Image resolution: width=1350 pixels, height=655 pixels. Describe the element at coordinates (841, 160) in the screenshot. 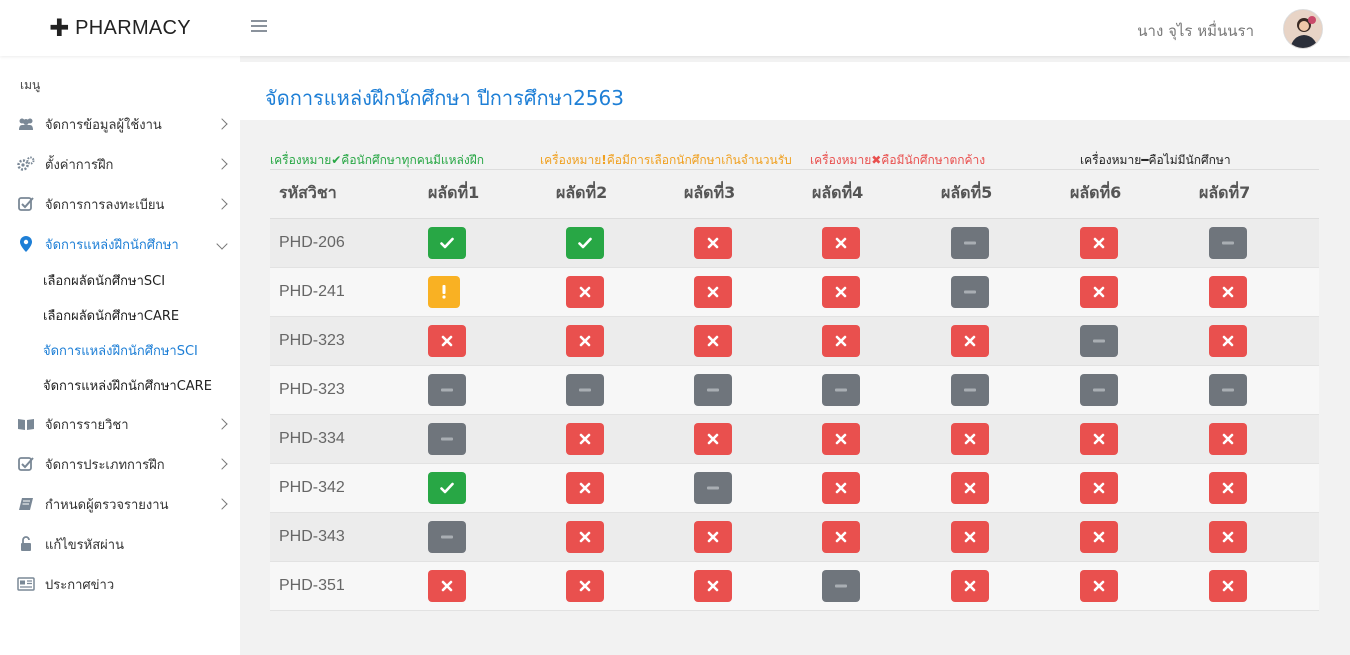

I see `legend-text: เครื่องหมาย` at that location.